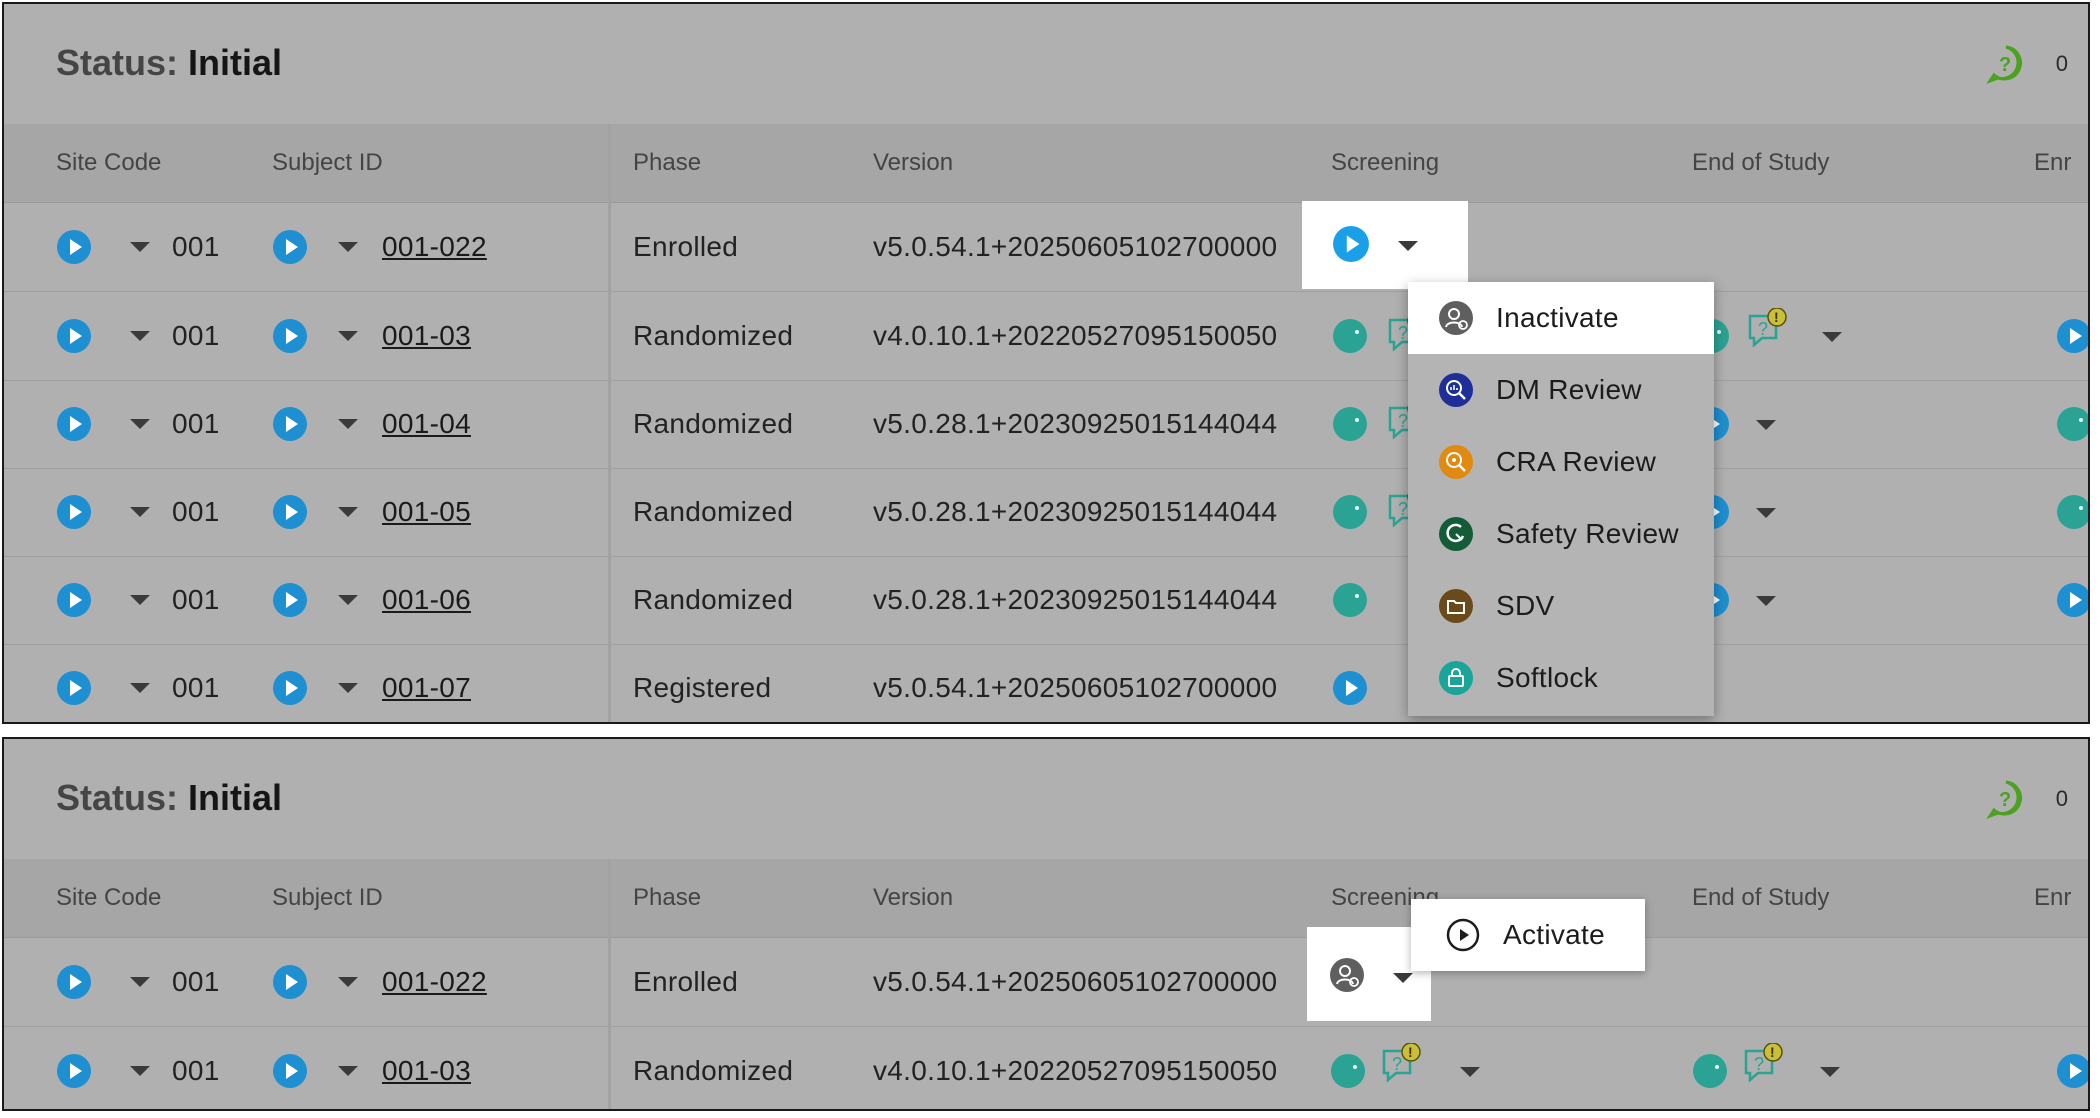 The width and height of the screenshot is (2100, 1118). What do you see at coordinates (1385, 163) in the screenshot?
I see `column-screening: Screening` at bounding box center [1385, 163].